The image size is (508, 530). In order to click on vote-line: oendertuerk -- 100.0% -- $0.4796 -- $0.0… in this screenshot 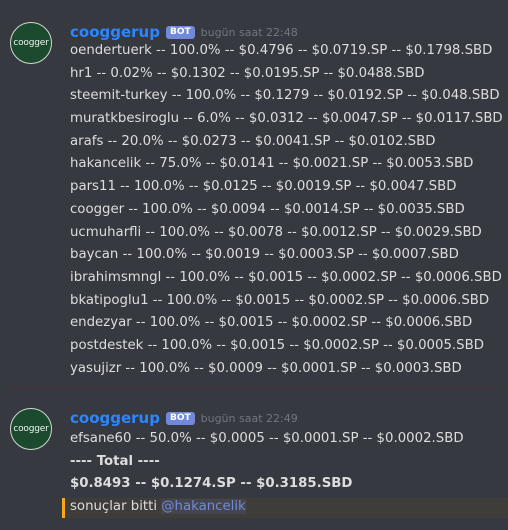, I will do `click(281, 50)`.